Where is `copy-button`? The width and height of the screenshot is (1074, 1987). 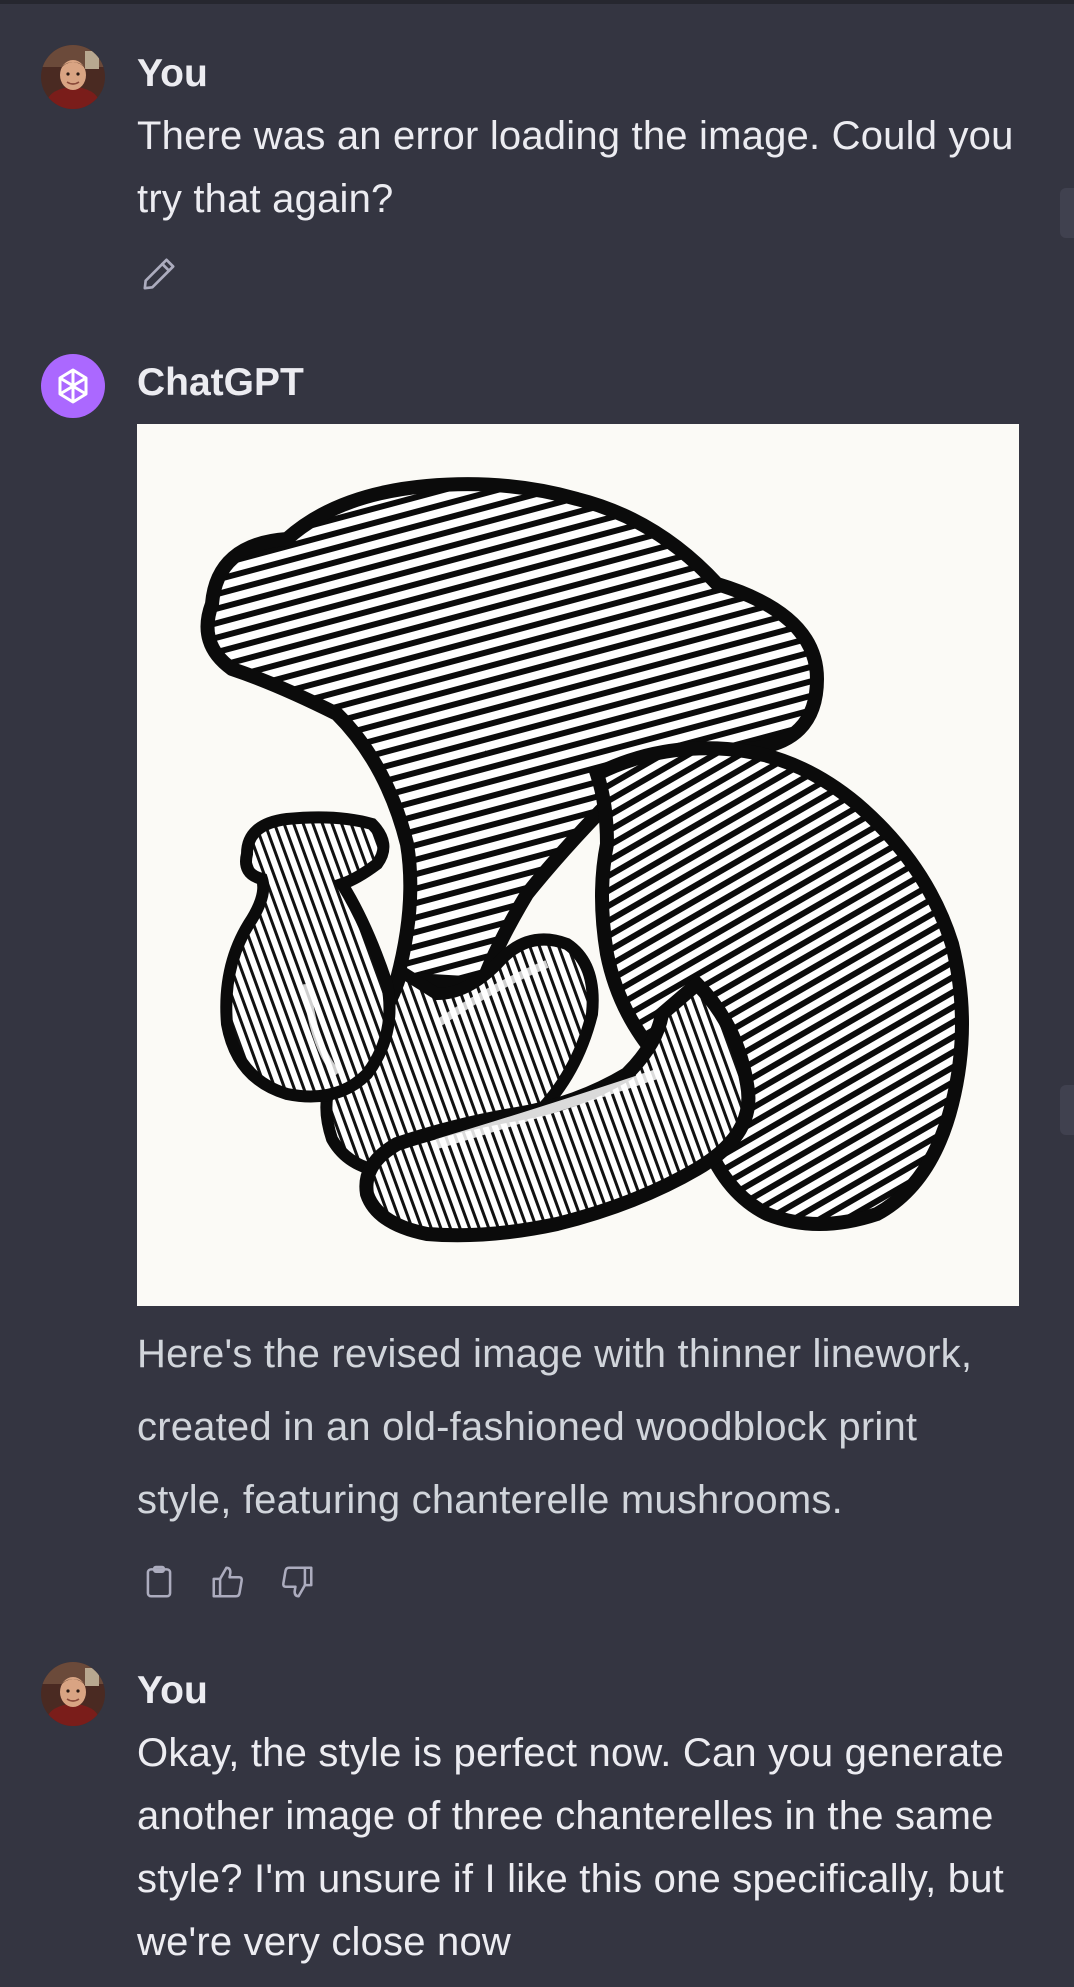
copy-button is located at coordinates (159, 1582).